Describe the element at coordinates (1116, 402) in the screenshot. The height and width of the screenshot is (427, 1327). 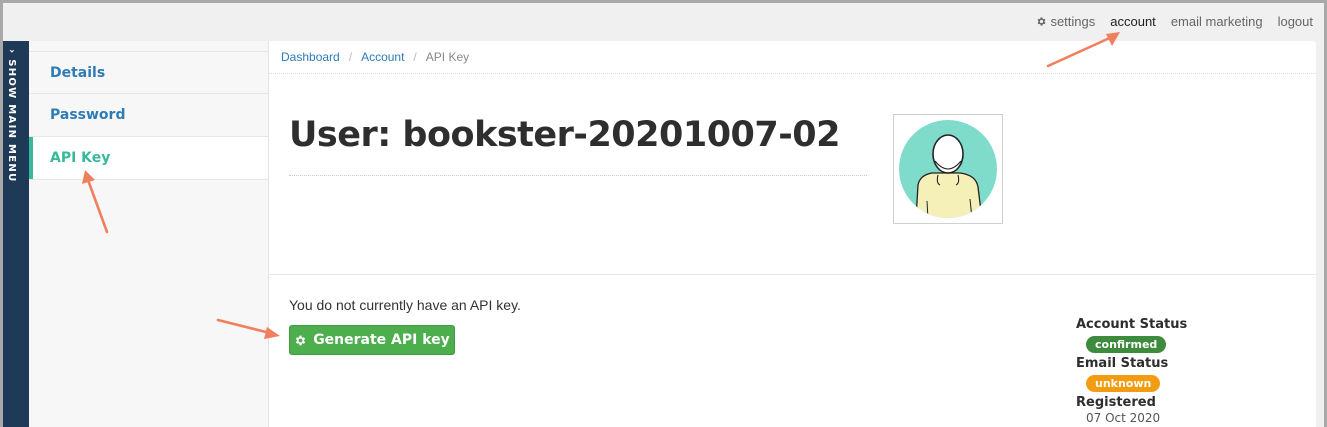
I see `registered-label: Registered` at that location.